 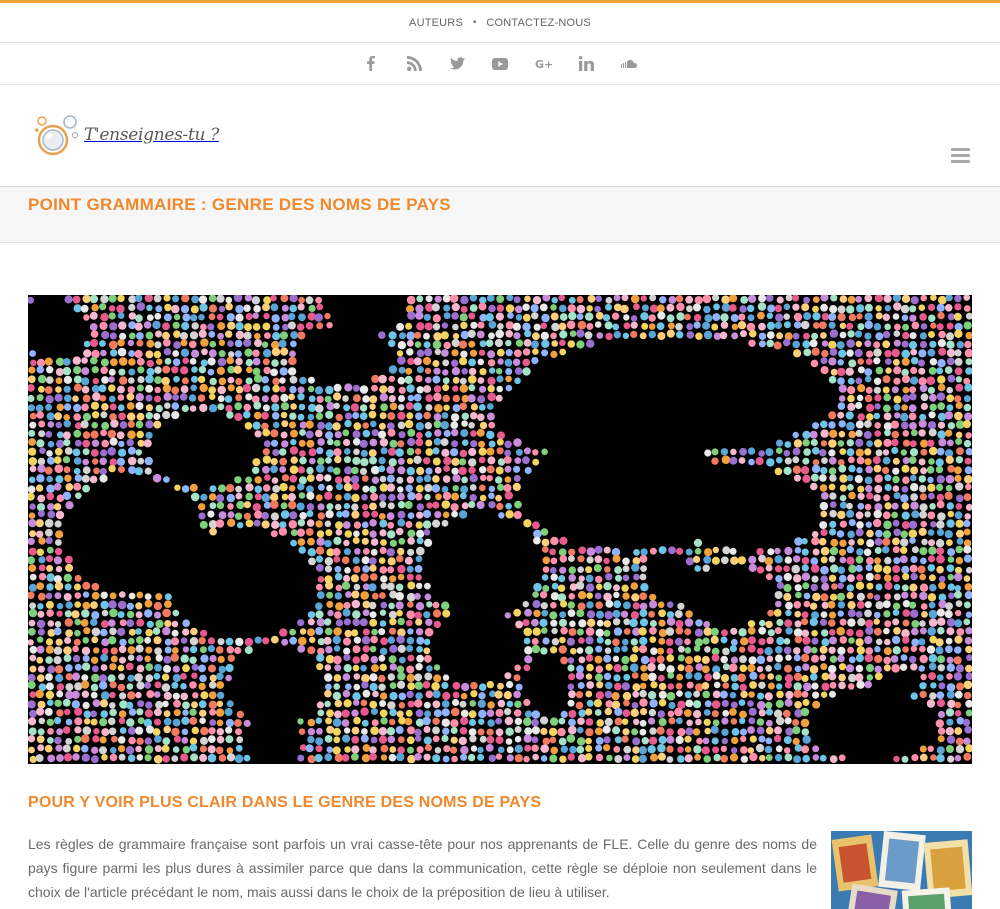 I want to click on soundcloud-icon, so click(x=629, y=64).